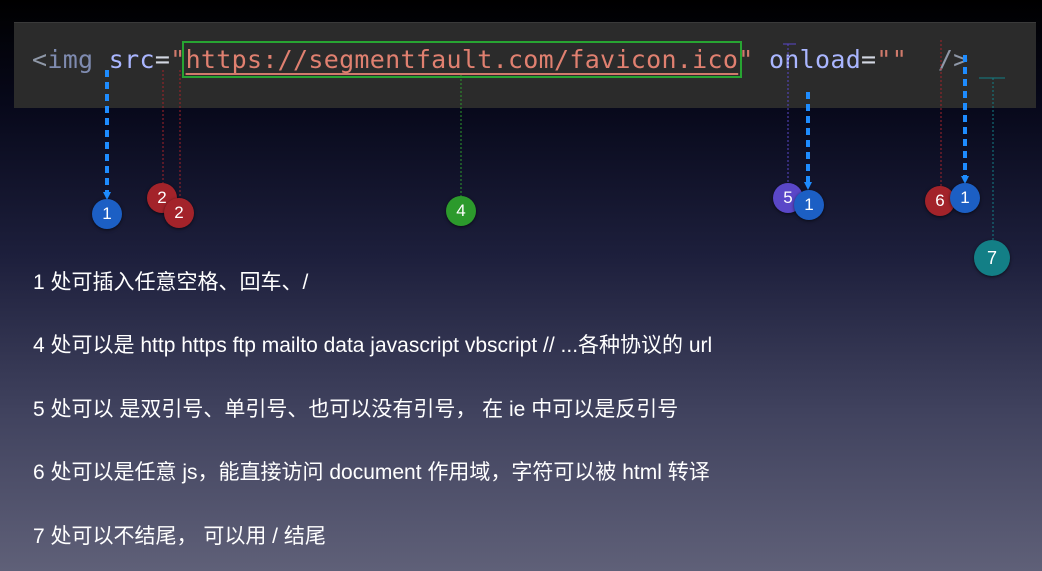  What do you see at coordinates (179, 536) in the screenshot?
I see `note-7: 7 处可以不结尾， 可以用 / 结尾` at bounding box center [179, 536].